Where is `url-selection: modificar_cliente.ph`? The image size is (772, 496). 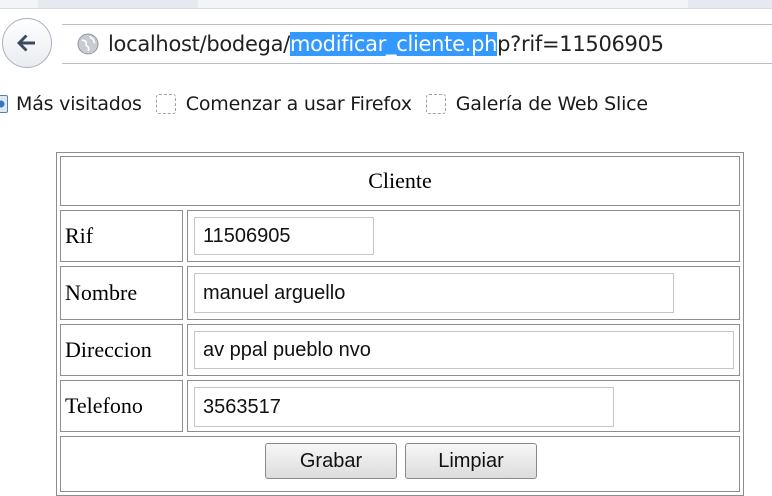
url-selection: modificar_cliente.ph is located at coordinates (393, 44).